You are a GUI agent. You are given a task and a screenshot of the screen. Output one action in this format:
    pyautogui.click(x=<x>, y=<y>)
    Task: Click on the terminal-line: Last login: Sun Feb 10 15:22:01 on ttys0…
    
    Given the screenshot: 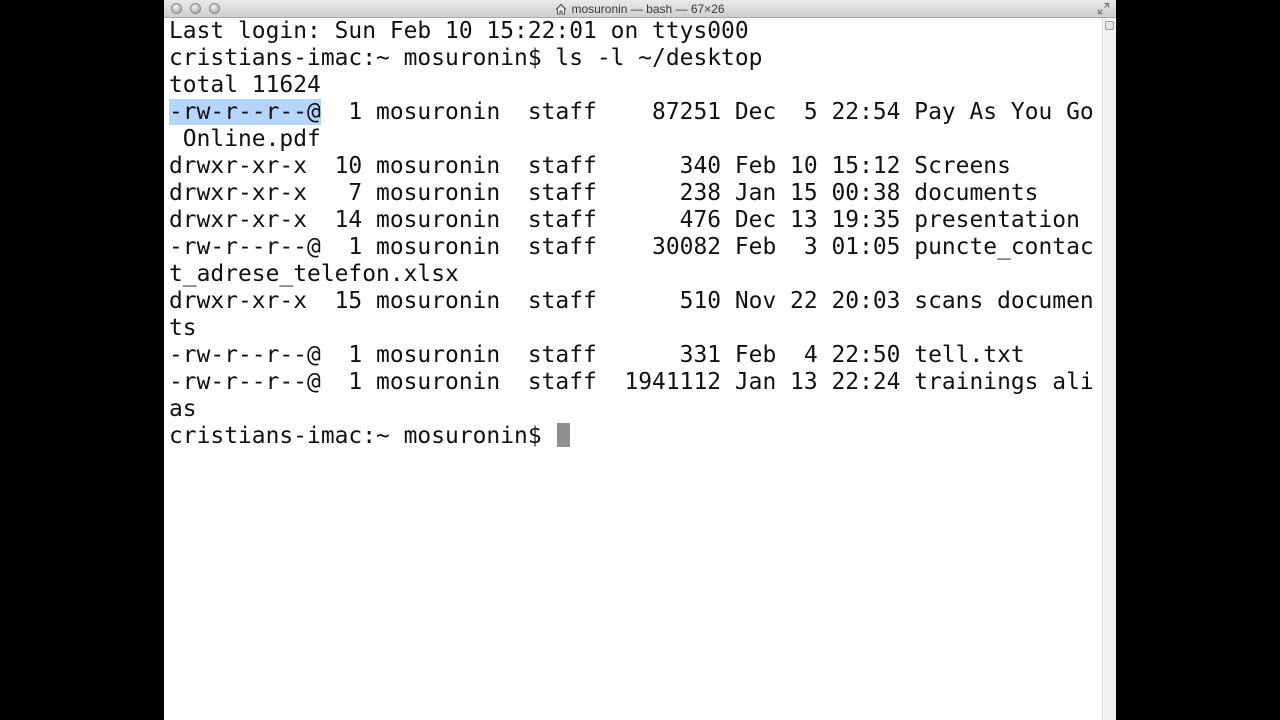 What is the action you would take?
    pyautogui.click(x=633, y=31)
    